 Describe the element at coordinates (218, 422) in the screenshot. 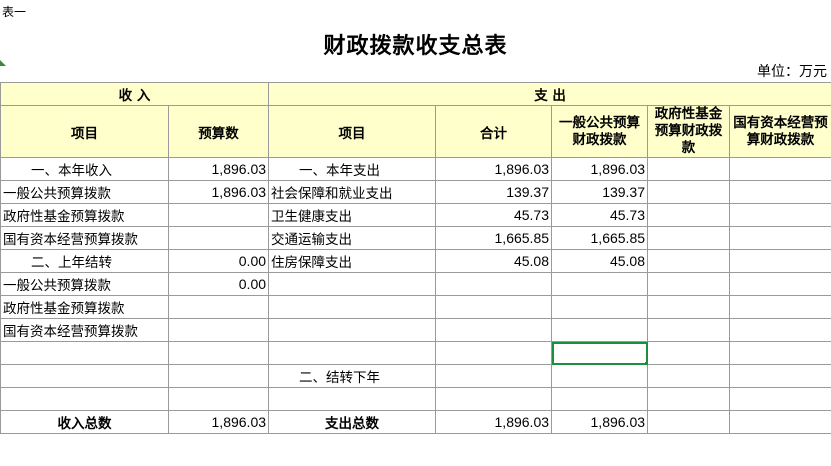

I see `income-total-value: 1,896.03` at that location.